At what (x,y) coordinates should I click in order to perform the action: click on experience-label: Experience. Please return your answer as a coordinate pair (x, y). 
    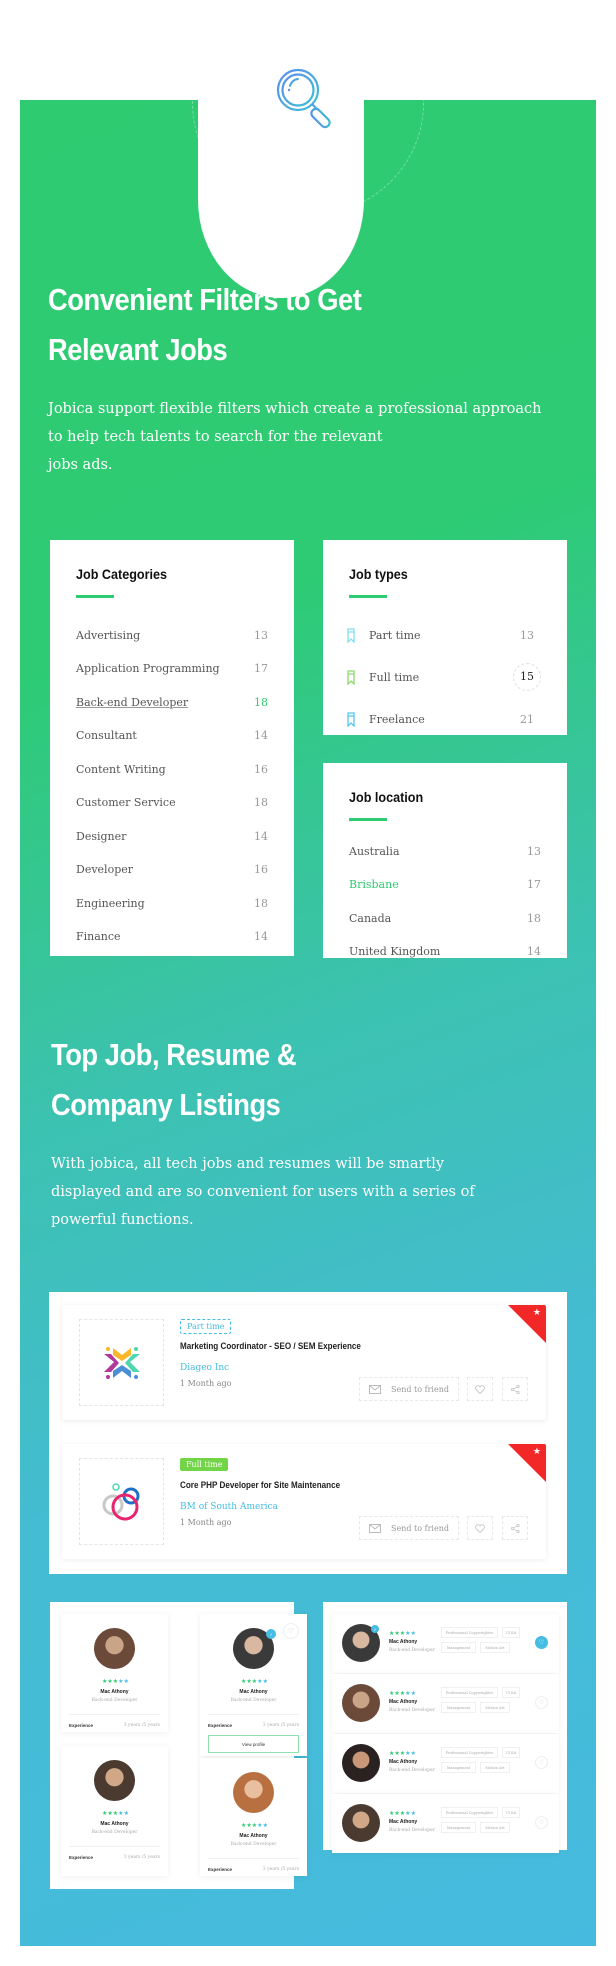
    Looking at the image, I should click on (81, 1857).